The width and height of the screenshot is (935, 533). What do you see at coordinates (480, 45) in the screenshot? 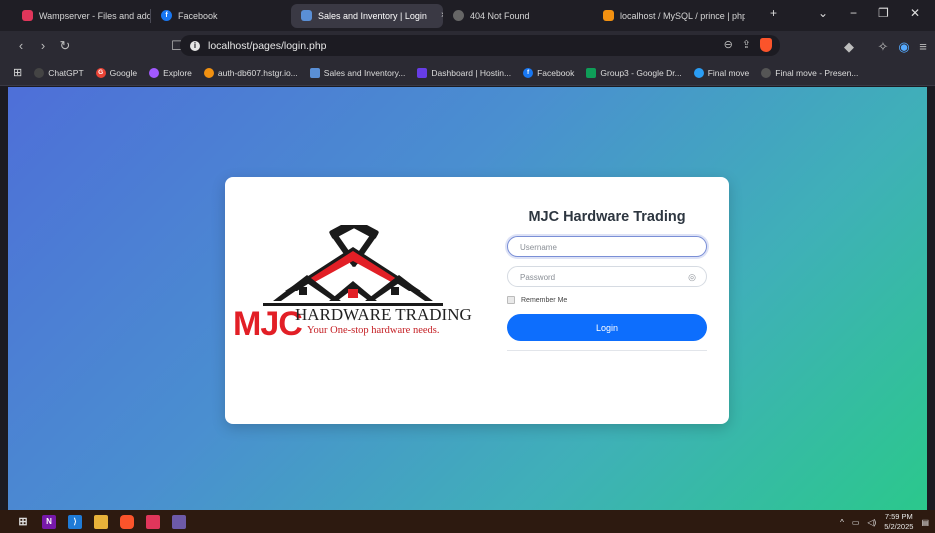
I see `address-bar: i localhost/pages/login.php ⊖ ⇪` at bounding box center [480, 45].